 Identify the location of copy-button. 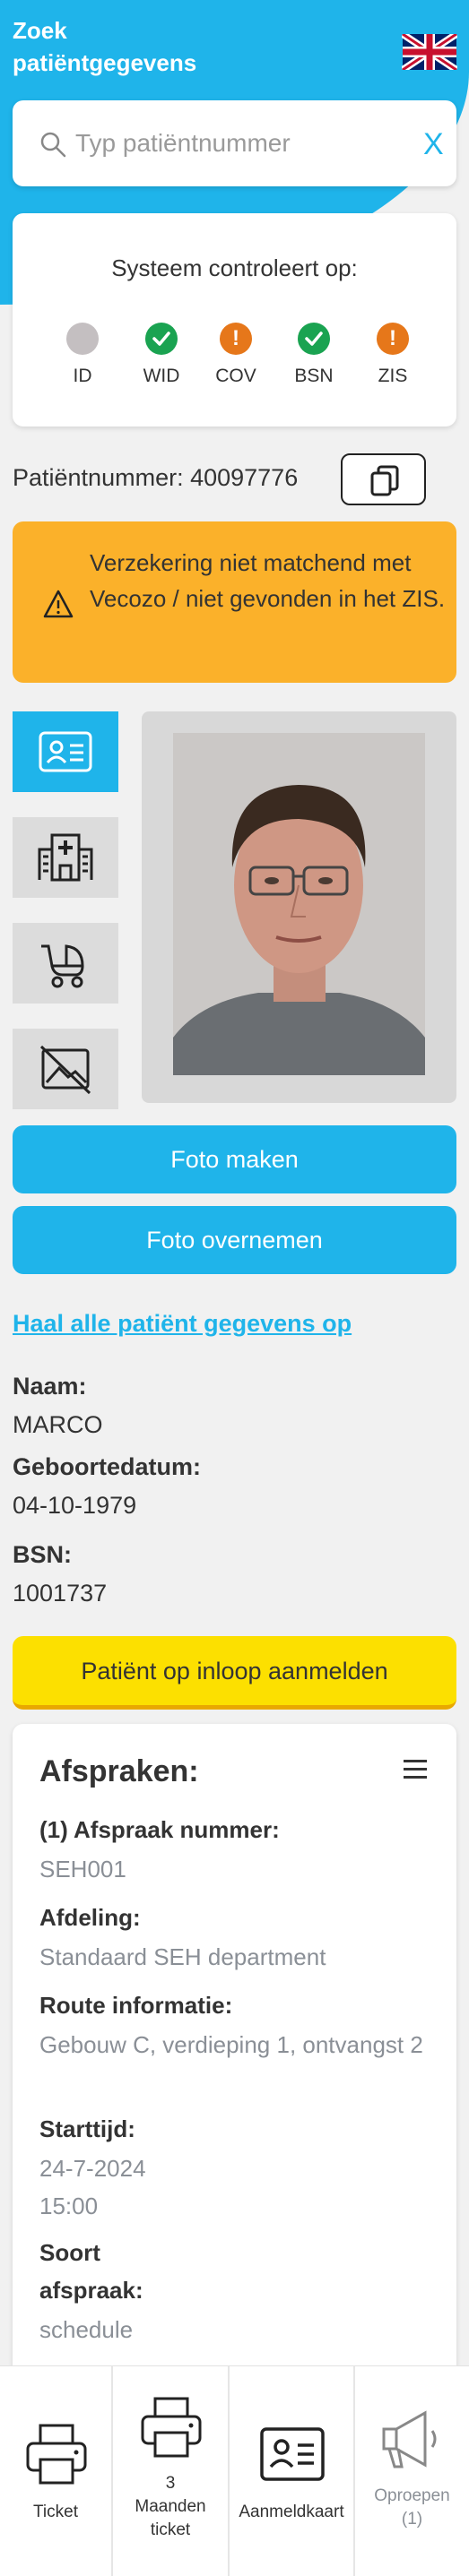
(383, 479).